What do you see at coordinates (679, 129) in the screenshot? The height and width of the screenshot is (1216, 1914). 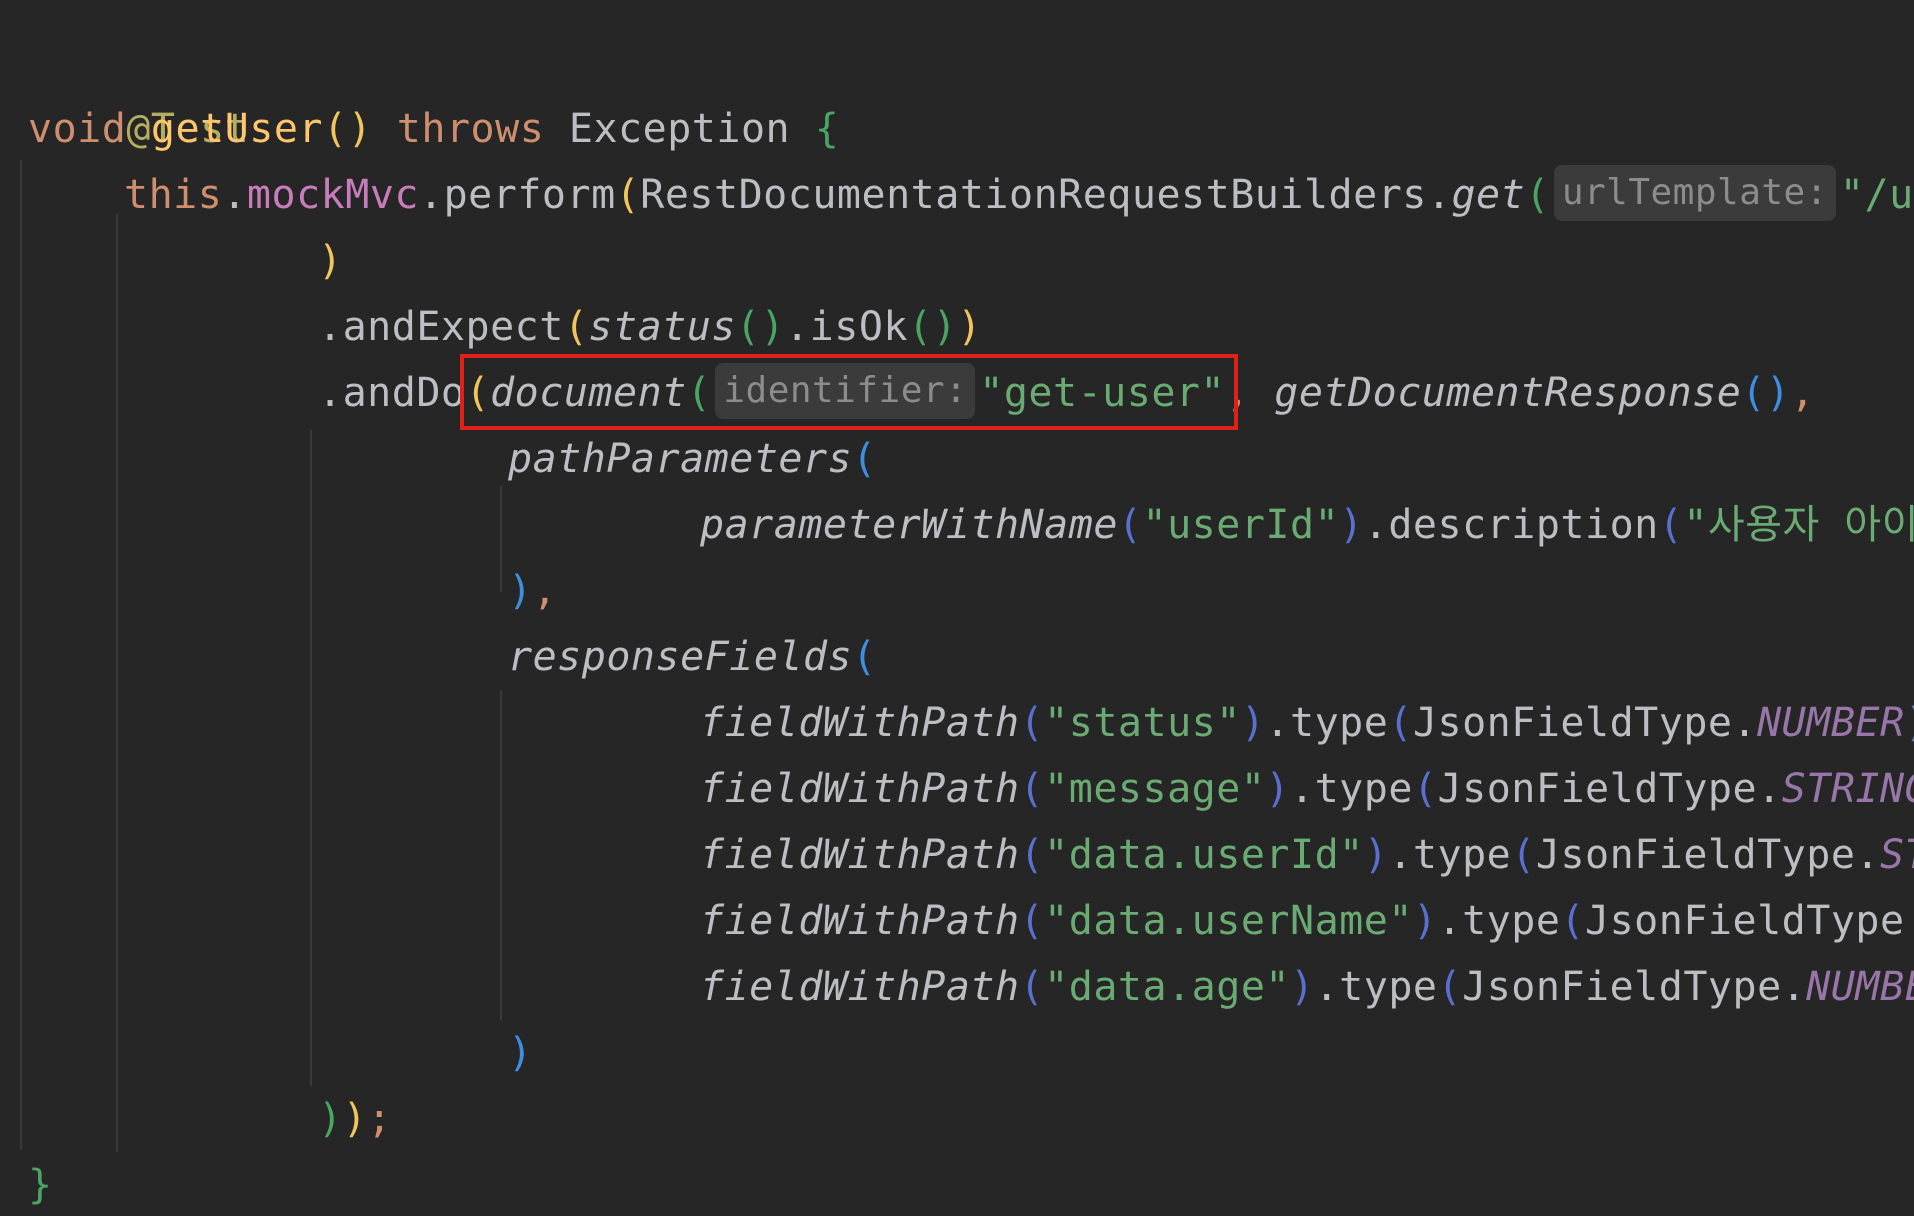 I see `class-token: Exception` at bounding box center [679, 129].